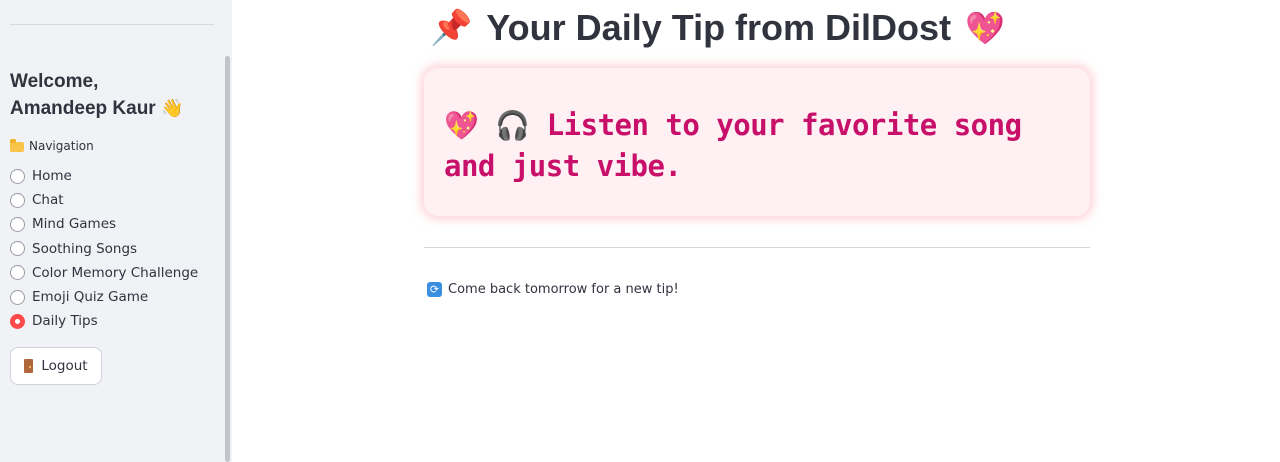 The width and height of the screenshot is (1280, 462). Describe the element at coordinates (115, 272) in the screenshot. I see `nav-item-label: Color Memory Challenge` at that location.